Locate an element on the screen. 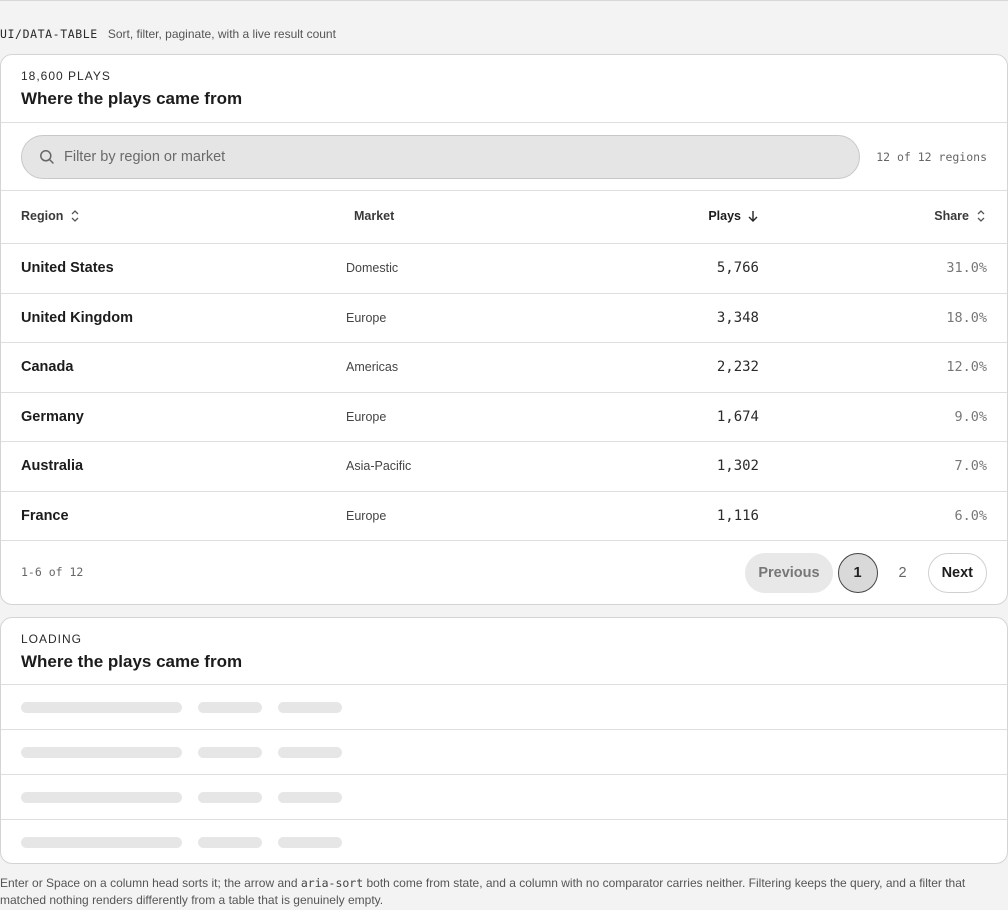 This screenshot has width=1008, height=910. cell-market: Americas is located at coordinates (372, 367).